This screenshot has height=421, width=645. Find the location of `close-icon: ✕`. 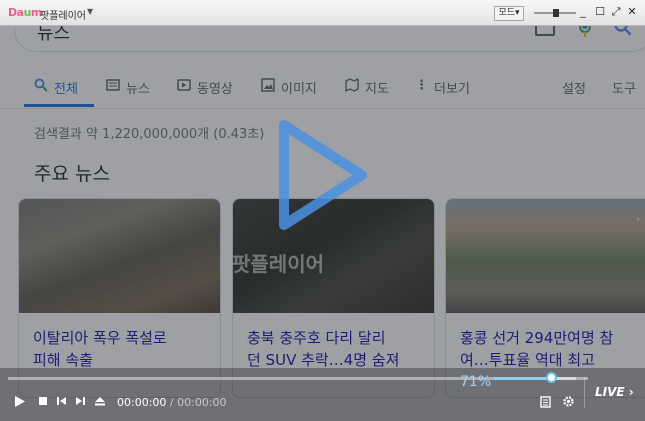

close-icon: ✕ is located at coordinates (632, 12).